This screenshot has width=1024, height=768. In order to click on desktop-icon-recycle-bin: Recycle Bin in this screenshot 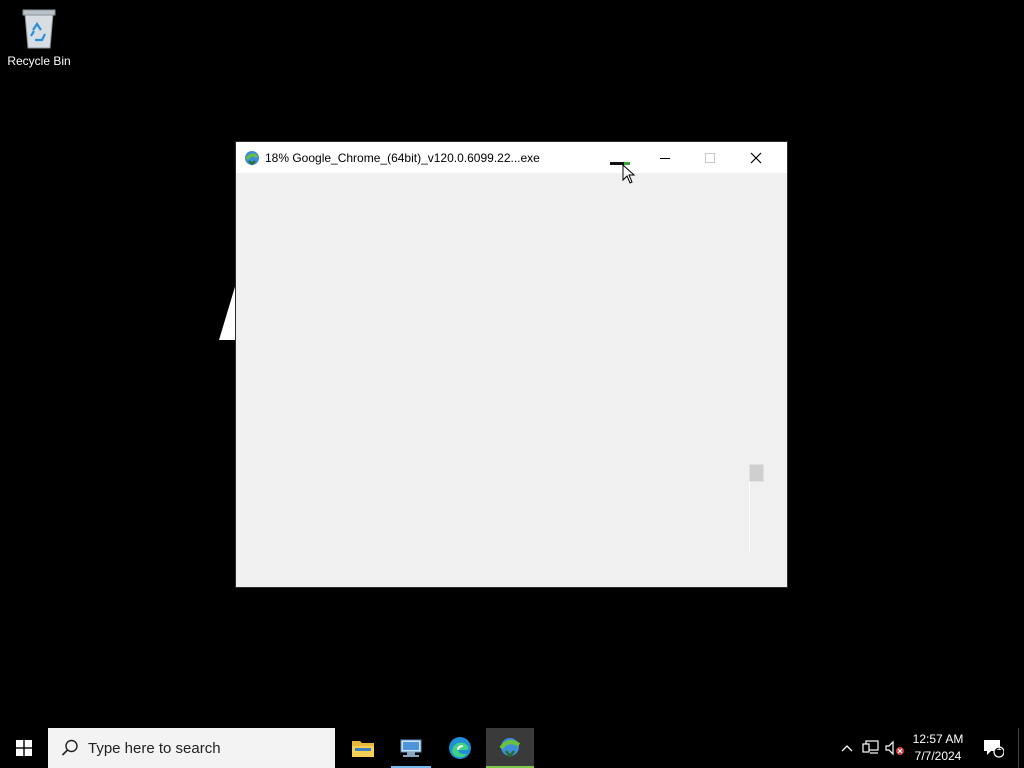, I will do `click(39, 41)`.